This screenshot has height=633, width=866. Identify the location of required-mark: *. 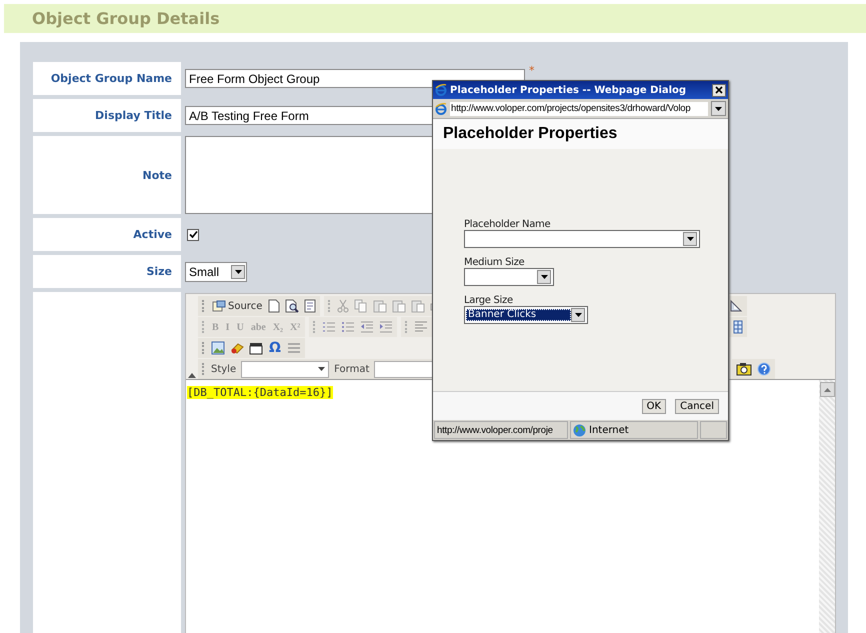
(531, 70).